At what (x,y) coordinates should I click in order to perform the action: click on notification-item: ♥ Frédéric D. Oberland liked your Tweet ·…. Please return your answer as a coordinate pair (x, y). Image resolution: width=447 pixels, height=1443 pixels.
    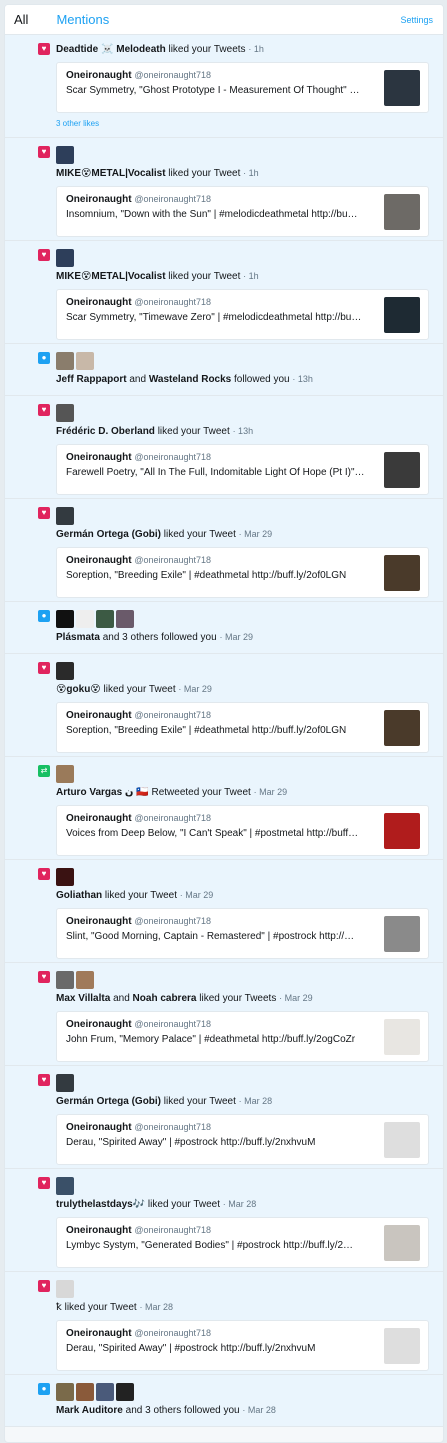
    Looking at the image, I should click on (224, 447).